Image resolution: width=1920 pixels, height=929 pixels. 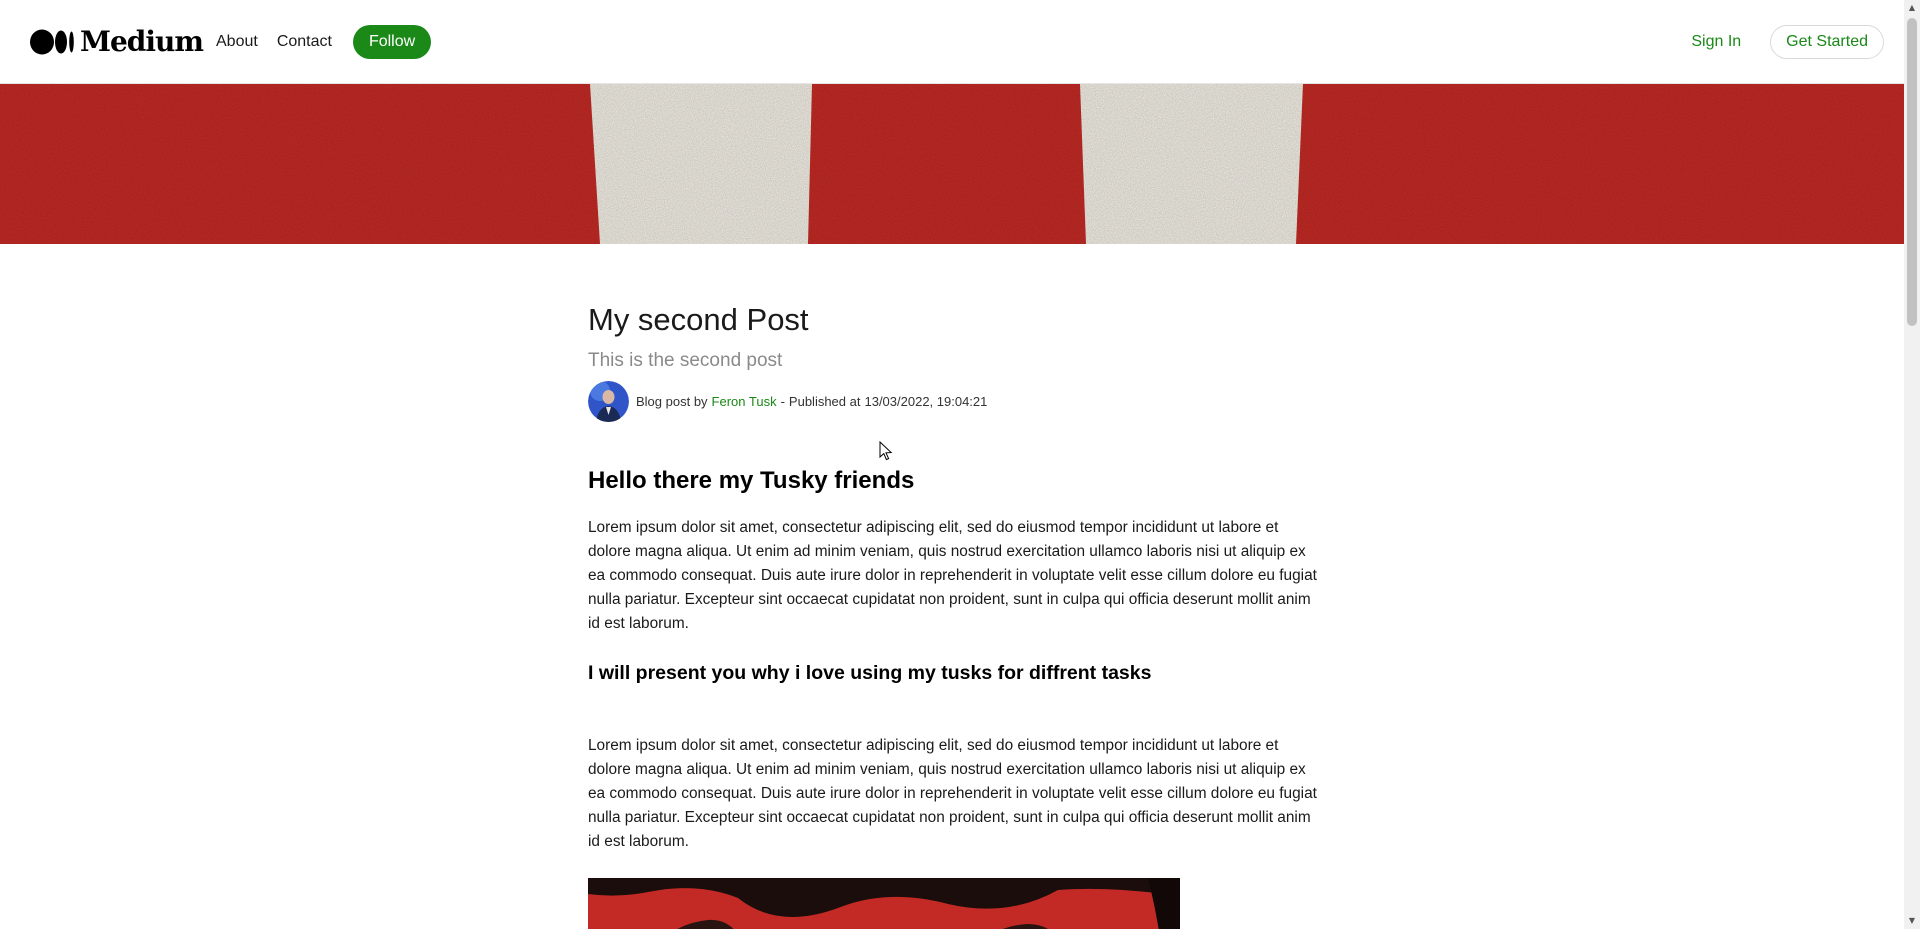 What do you see at coordinates (1912, 464) in the screenshot?
I see `vertical-scrollbar: ▲ ▼` at bounding box center [1912, 464].